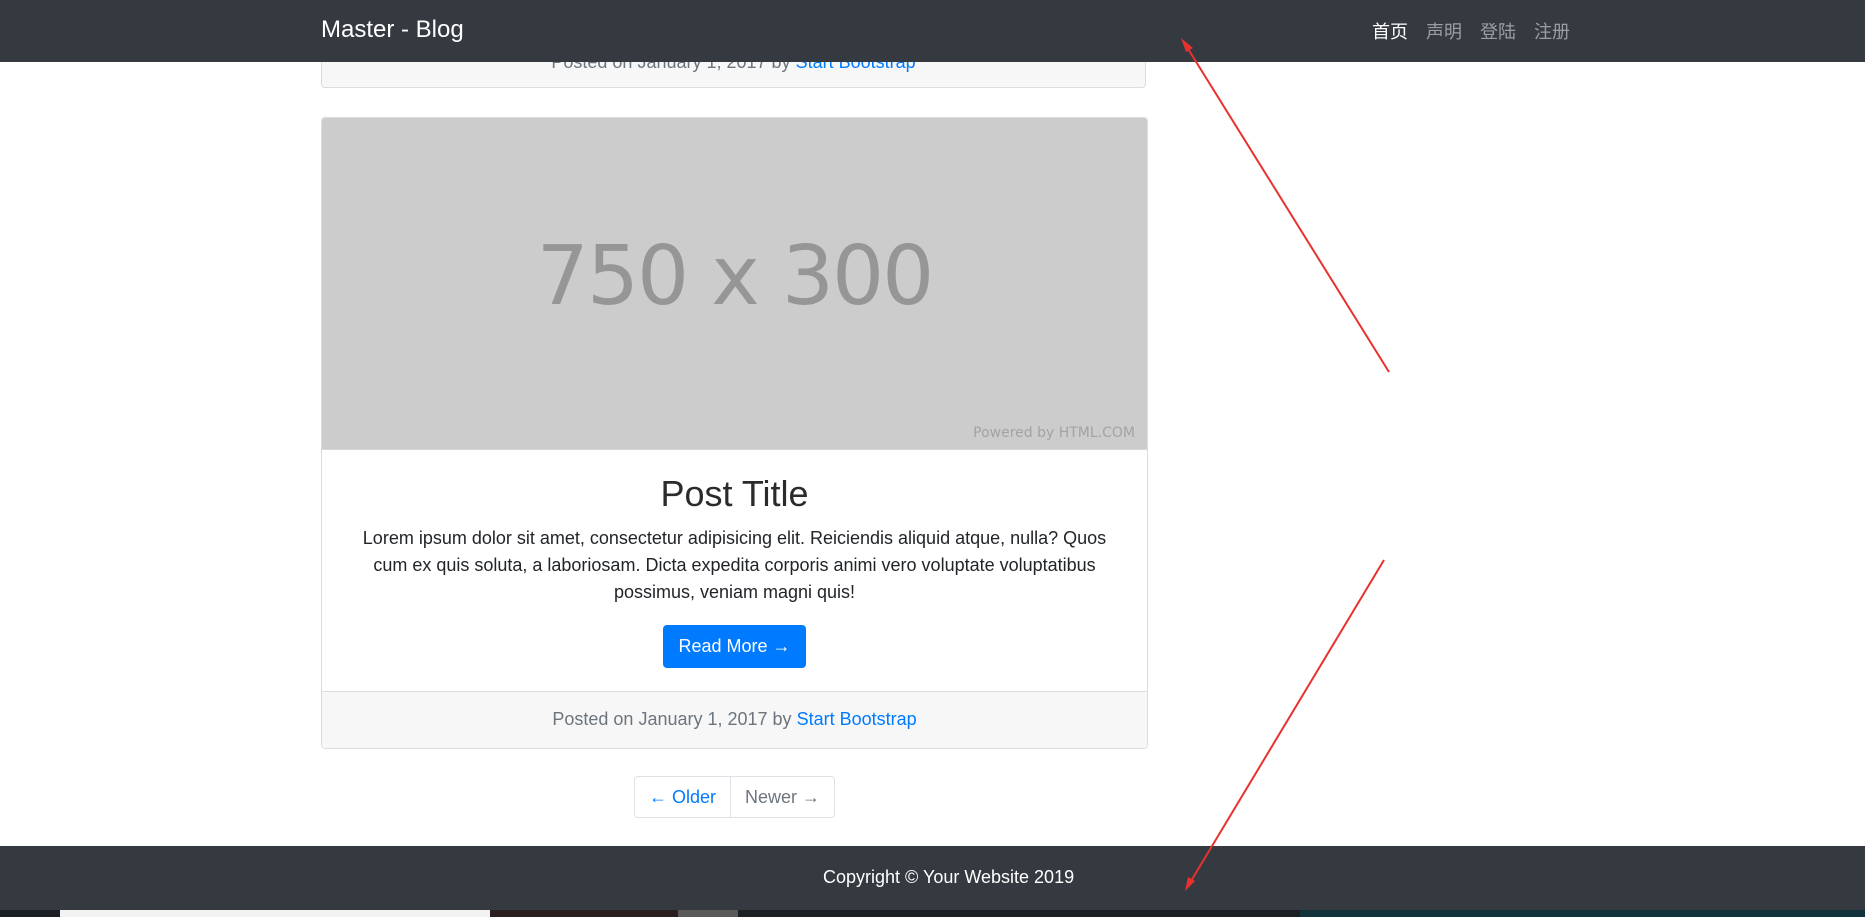 This screenshot has width=1865, height=917. Describe the element at coordinates (1287, 208) in the screenshot. I see `annotation-arrow-up` at that location.